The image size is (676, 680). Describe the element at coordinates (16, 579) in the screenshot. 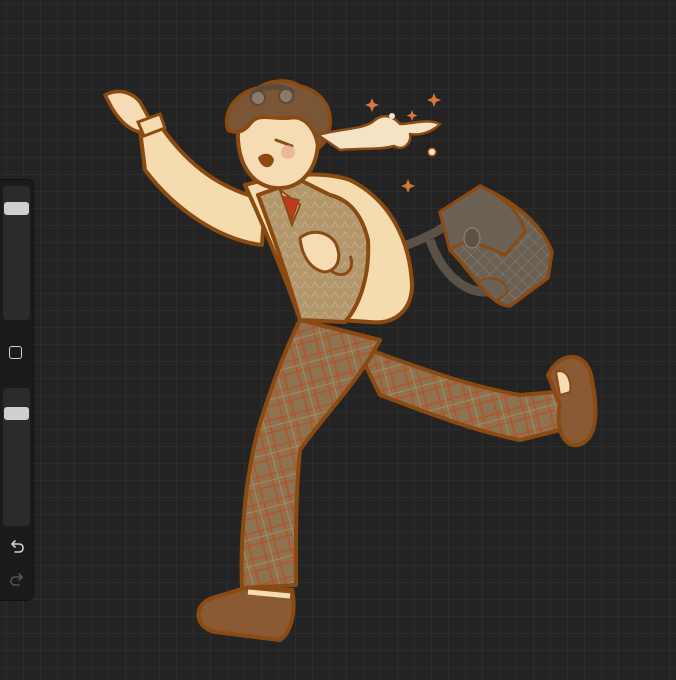

I see `redo-icon` at that location.